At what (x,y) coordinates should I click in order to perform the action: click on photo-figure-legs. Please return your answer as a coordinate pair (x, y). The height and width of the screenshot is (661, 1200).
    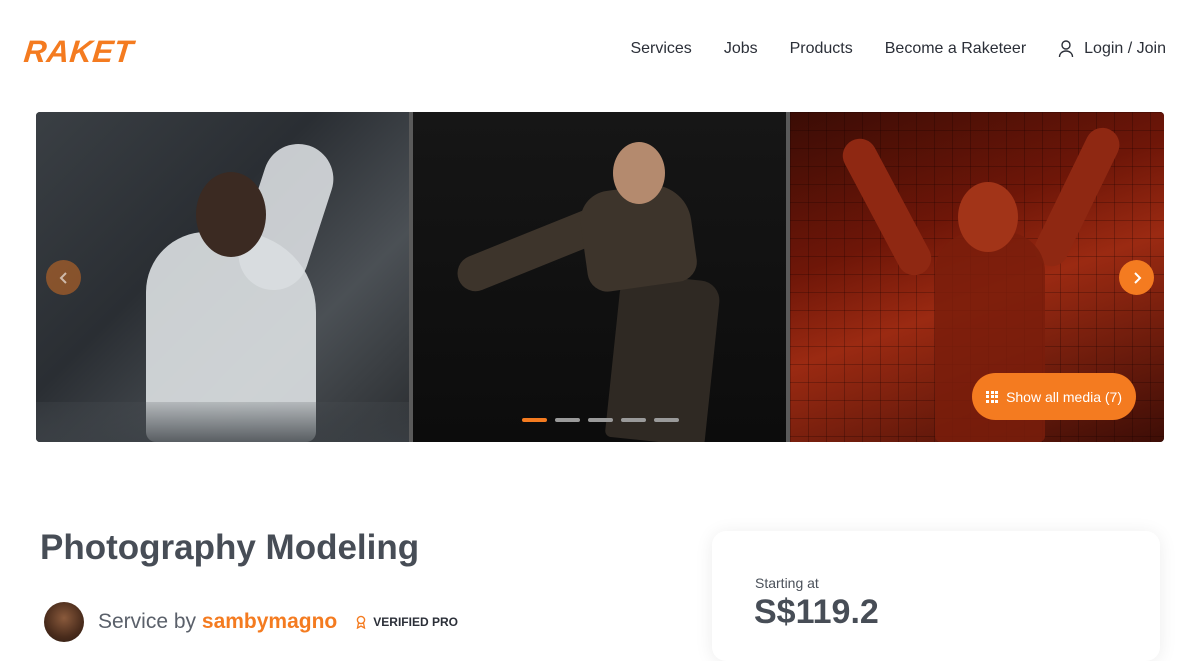
    Looking at the image, I should click on (663, 357).